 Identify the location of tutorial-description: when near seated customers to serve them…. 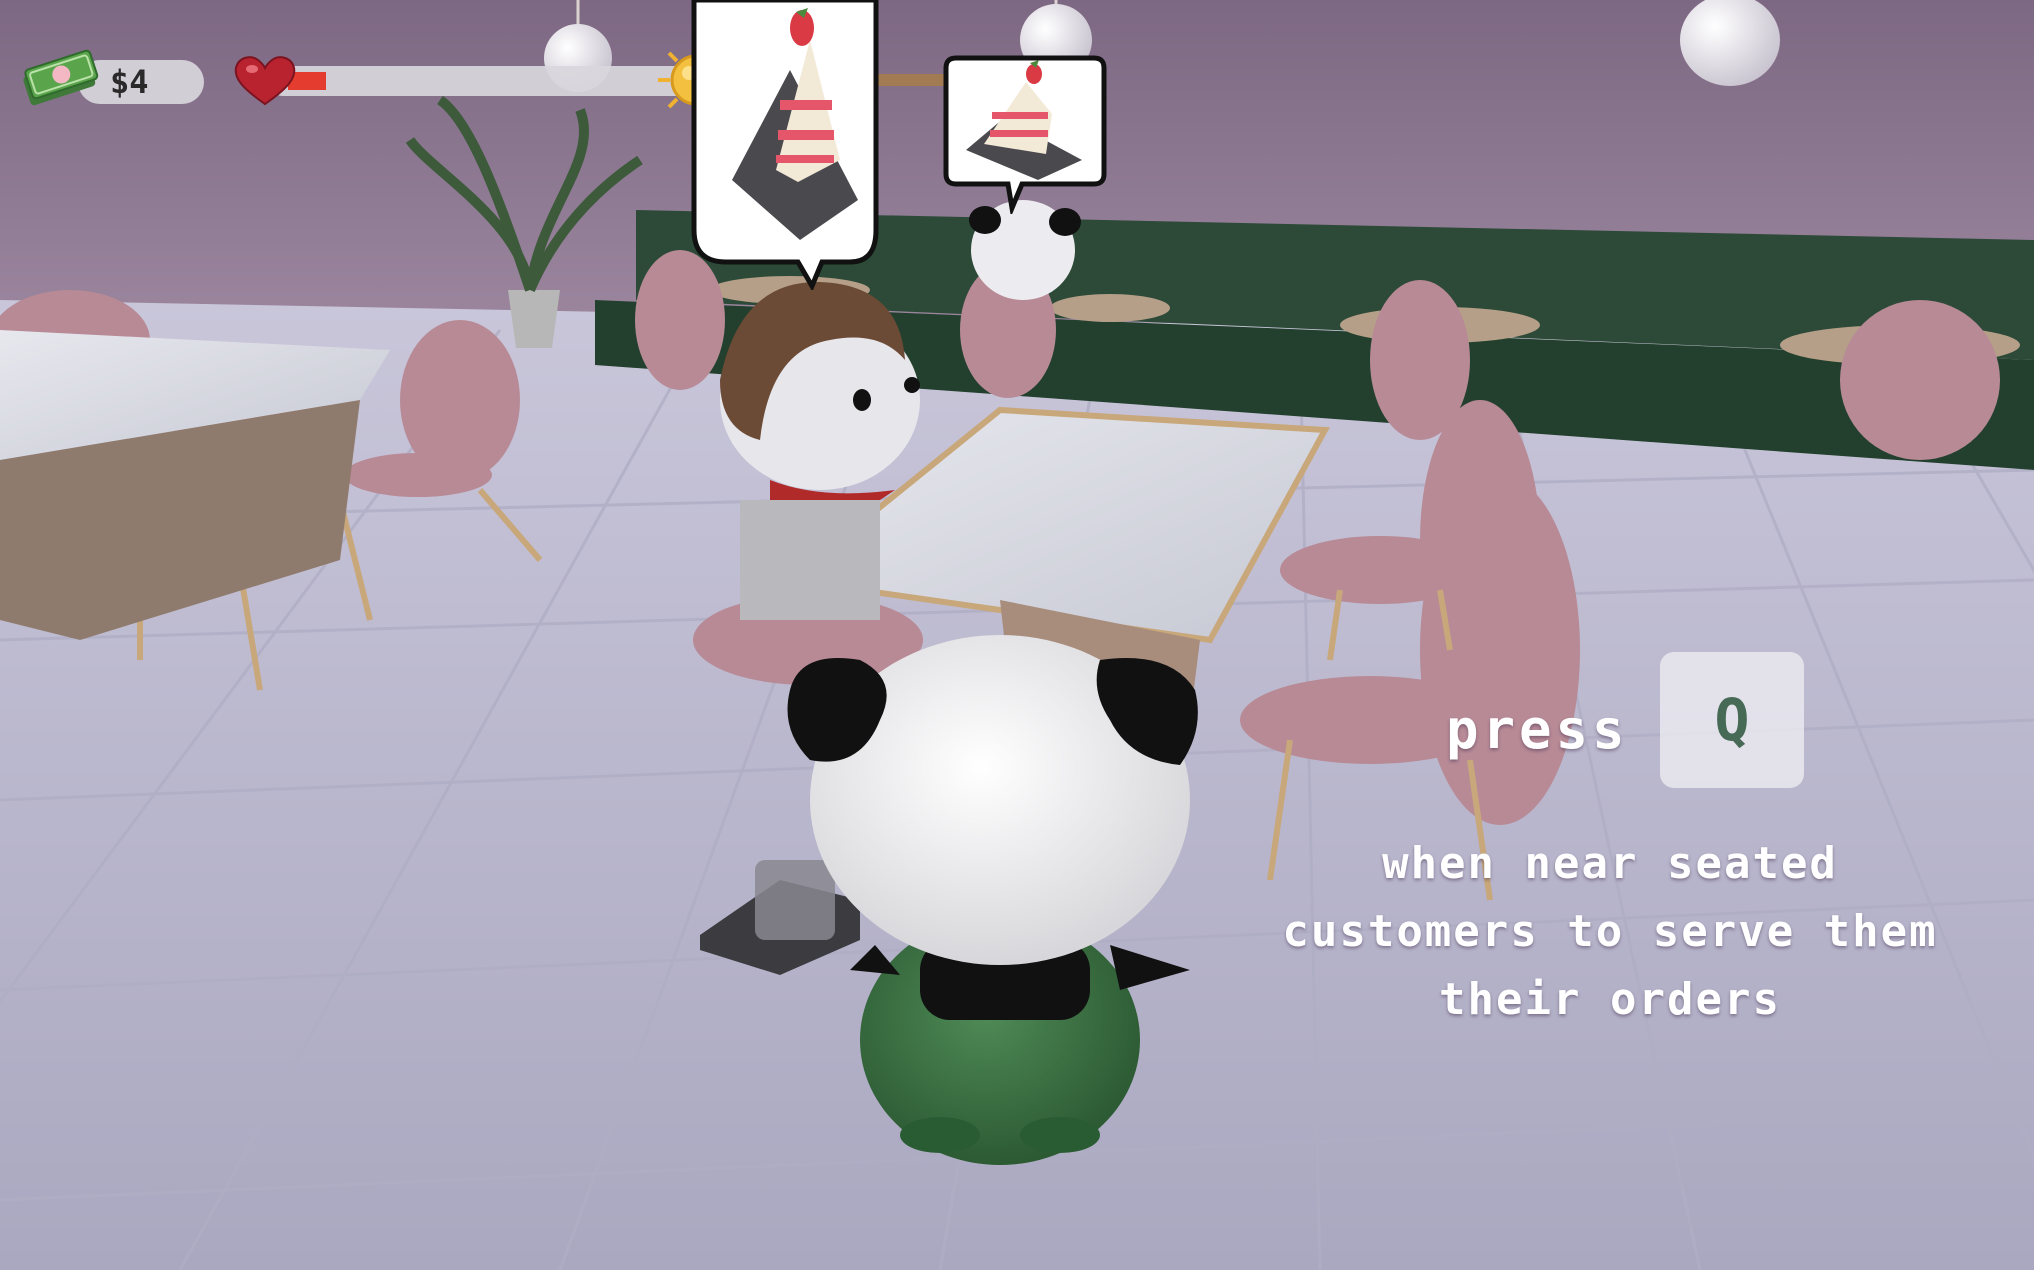
(1610, 931).